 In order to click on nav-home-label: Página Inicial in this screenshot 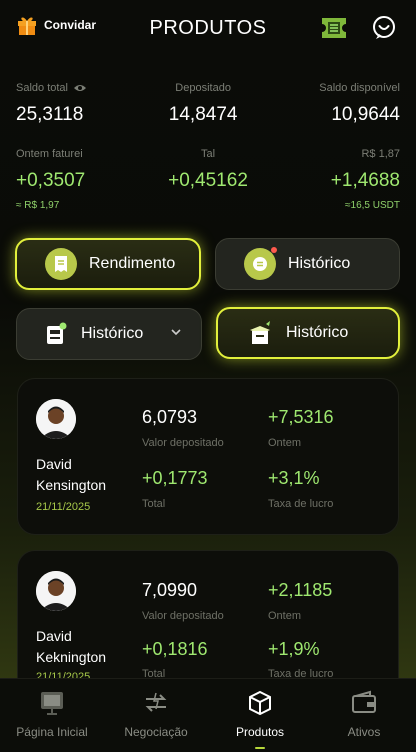, I will do `click(52, 732)`.